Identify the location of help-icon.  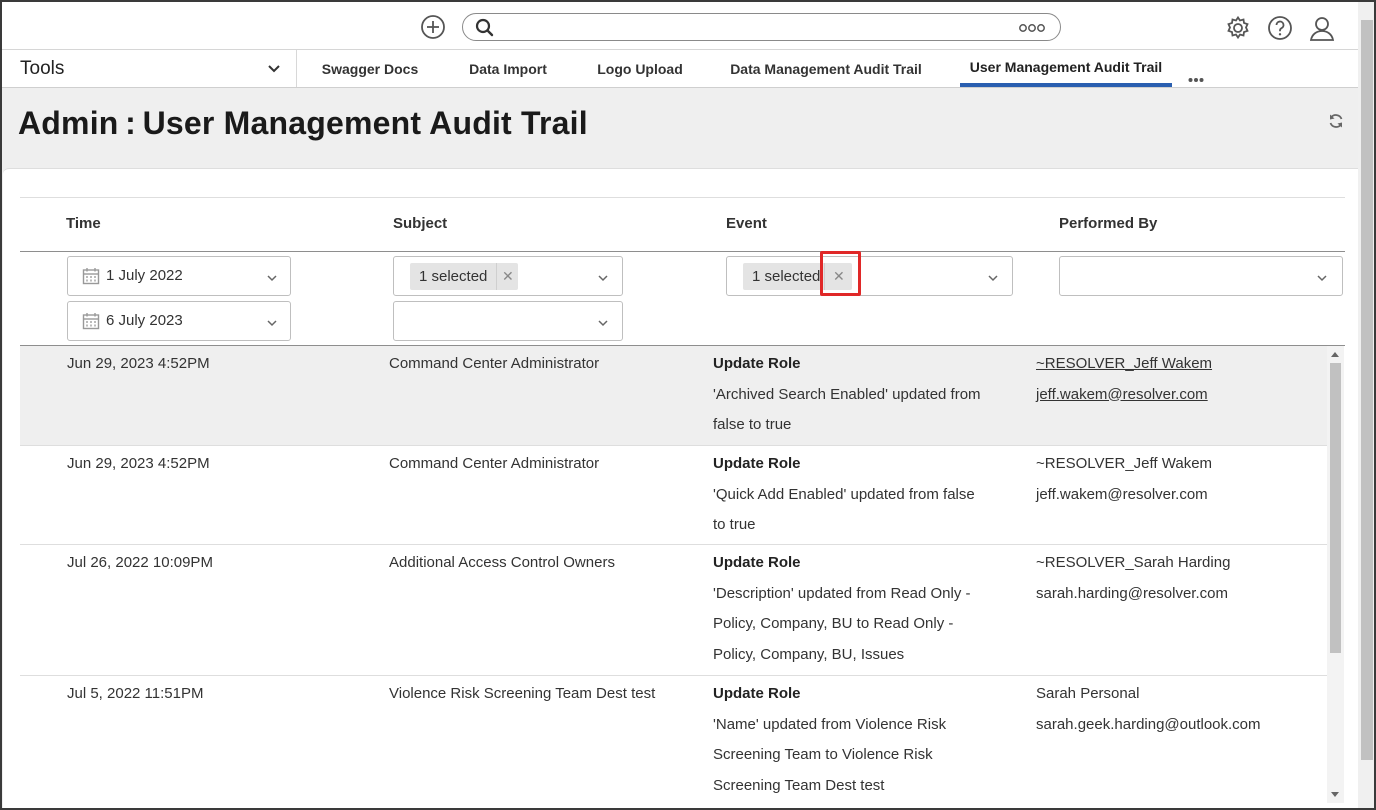
(1280, 28).